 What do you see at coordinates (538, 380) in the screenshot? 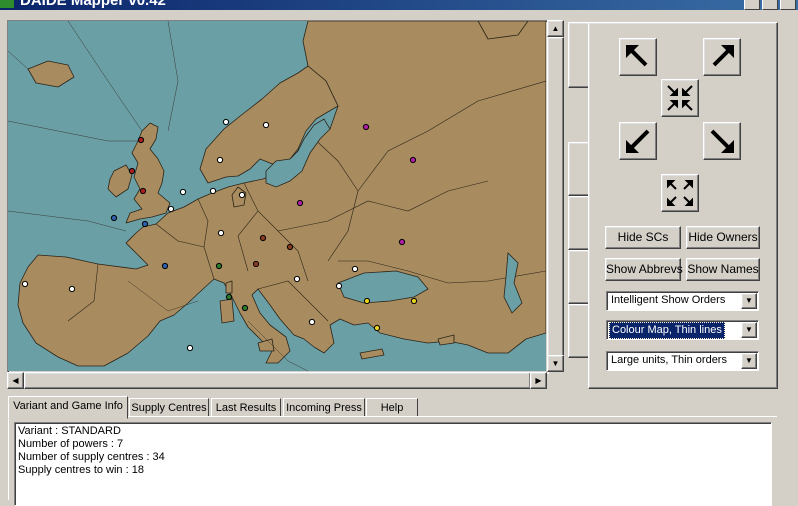
I see `scroll-right-button: ▶` at bounding box center [538, 380].